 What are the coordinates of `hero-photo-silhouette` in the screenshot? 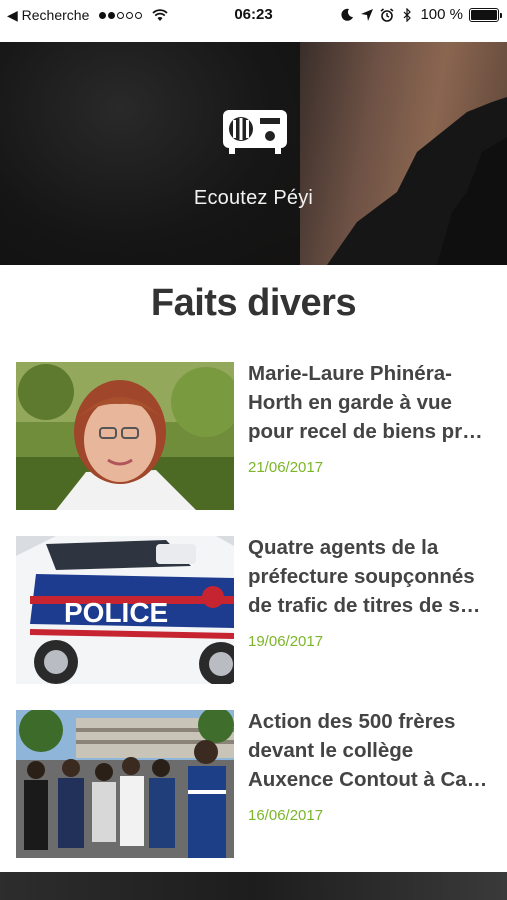 It's located at (417, 181).